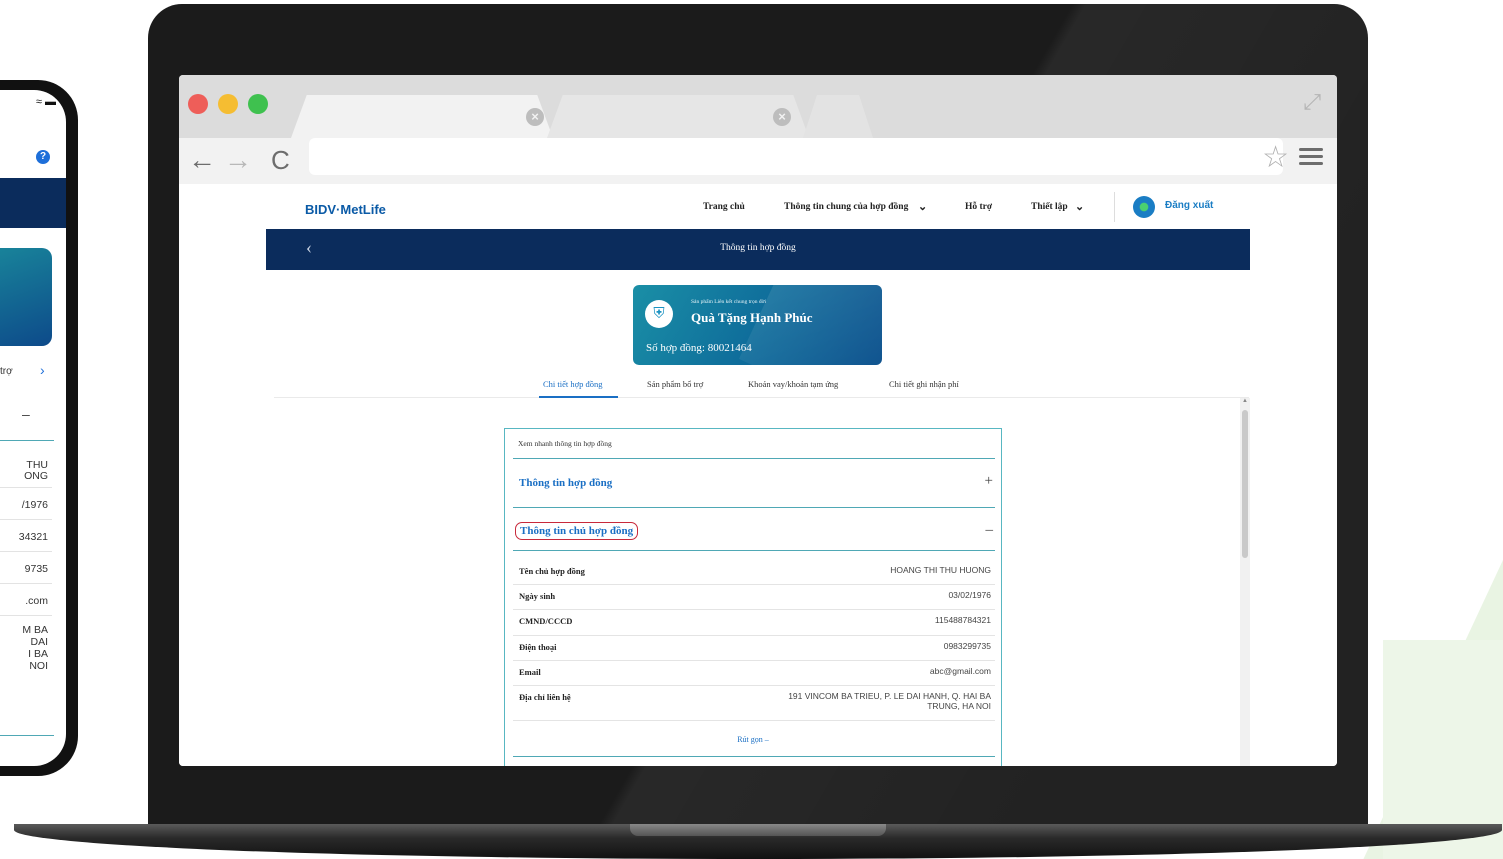  I want to click on scroll-up-icon: ▲, so click(1245, 401).